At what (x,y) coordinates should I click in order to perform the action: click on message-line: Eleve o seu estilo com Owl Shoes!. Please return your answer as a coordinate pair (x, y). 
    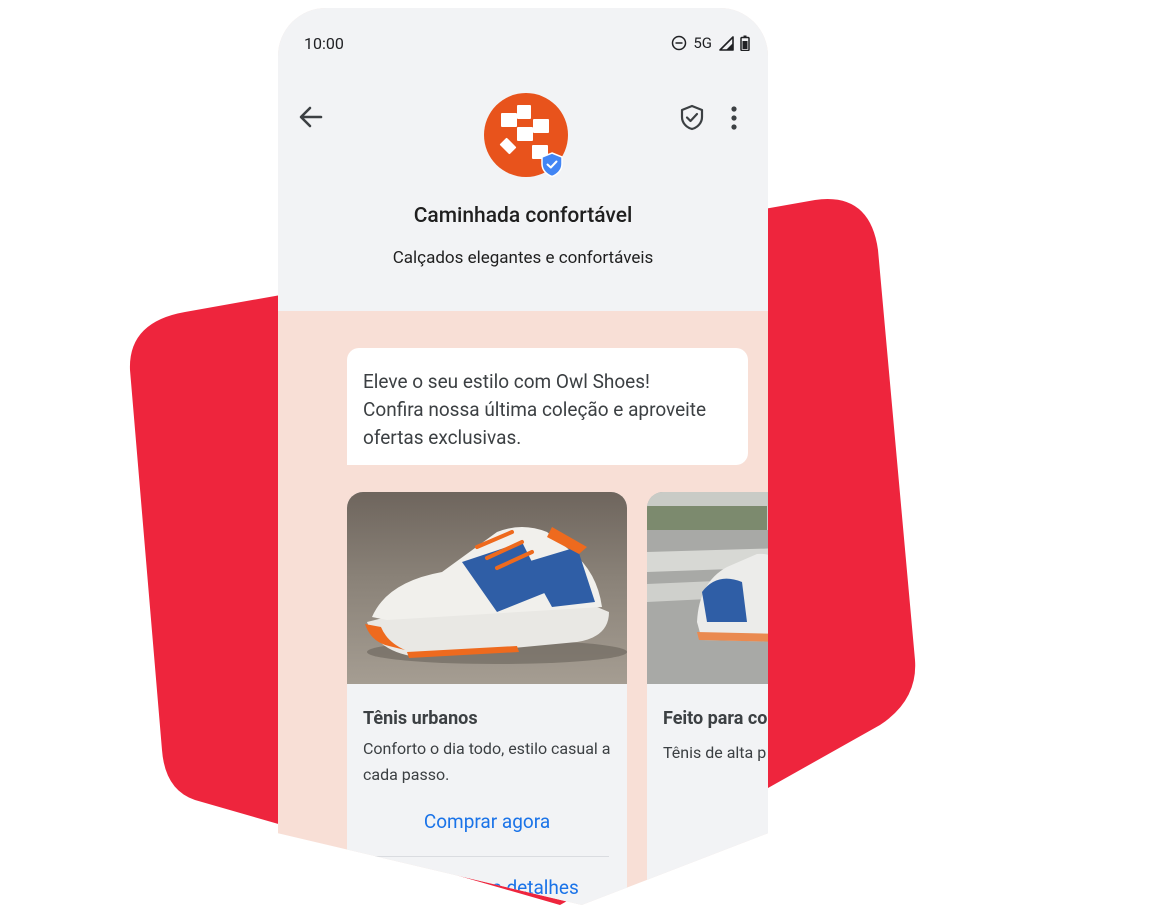
    Looking at the image, I should click on (506, 381).